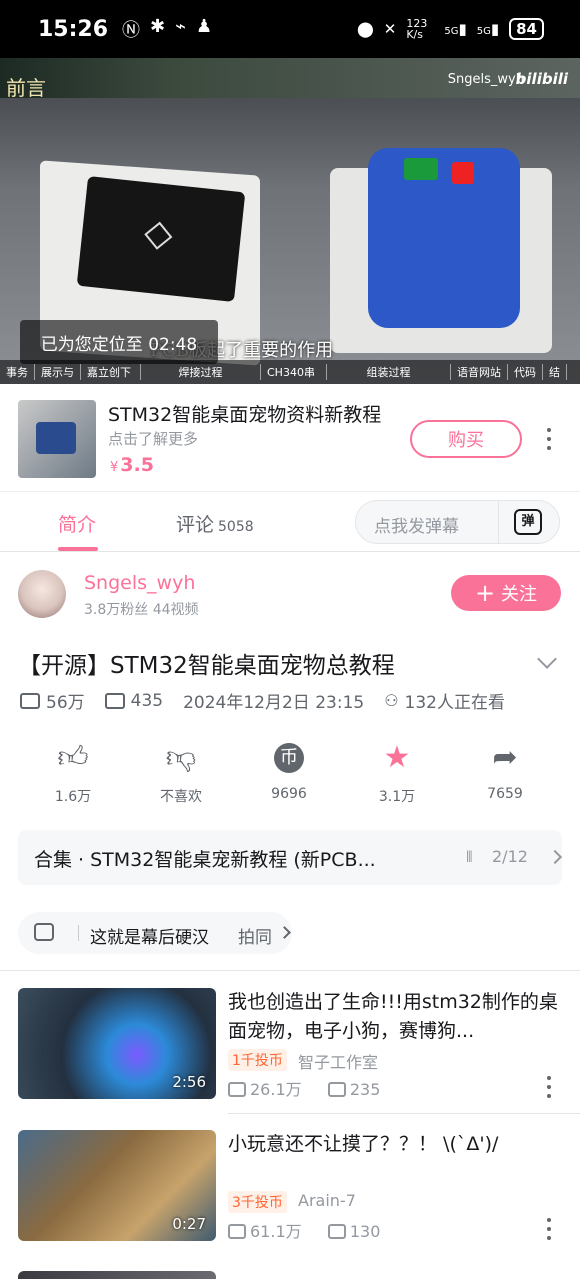 The width and height of the screenshot is (580, 1279). Describe the element at coordinates (149, 938) in the screenshot. I see `tag-text: 这就是幕后硬汉` at that location.